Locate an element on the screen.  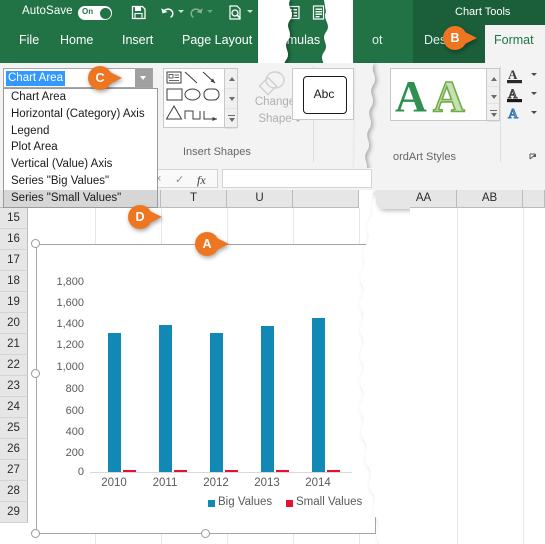
wordart-scroll-down-button is located at coordinates (493, 96).